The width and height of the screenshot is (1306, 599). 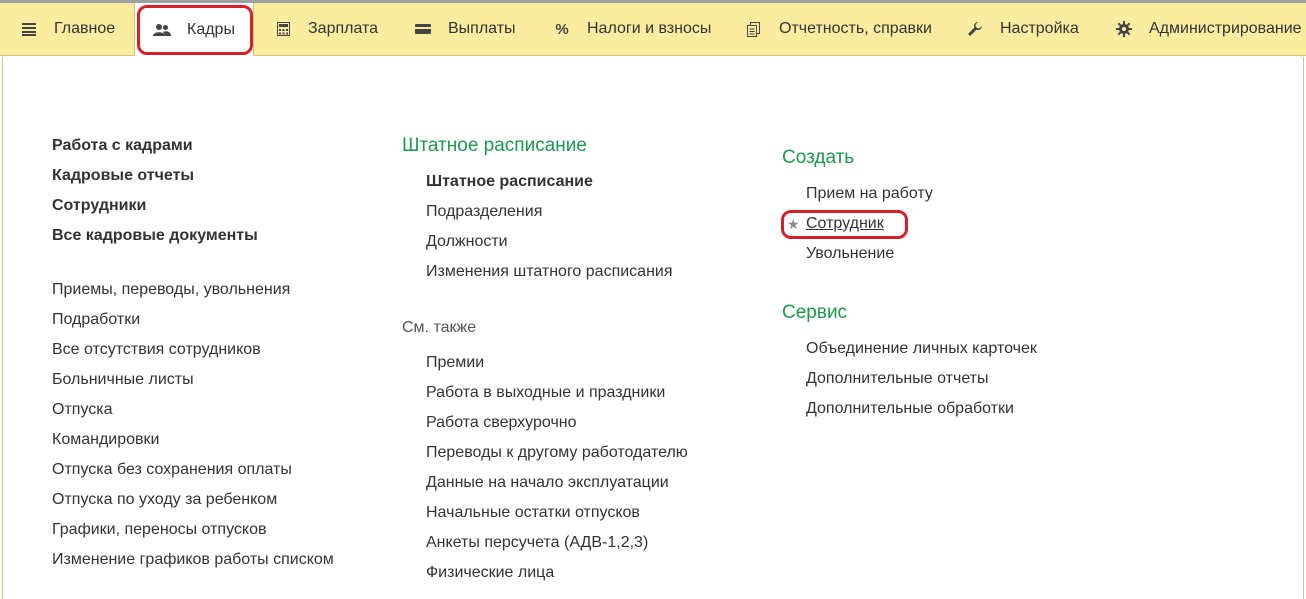 I want to click on link-all-absences: Все отсутствия сотрудников, so click(x=156, y=350).